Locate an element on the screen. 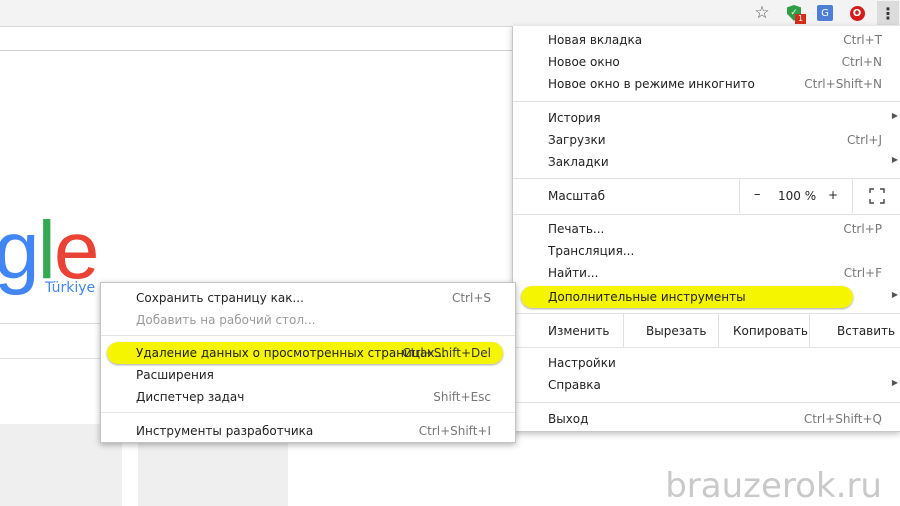 This screenshot has height=506, width=900. translate-shape: G is located at coordinates (825, 13).